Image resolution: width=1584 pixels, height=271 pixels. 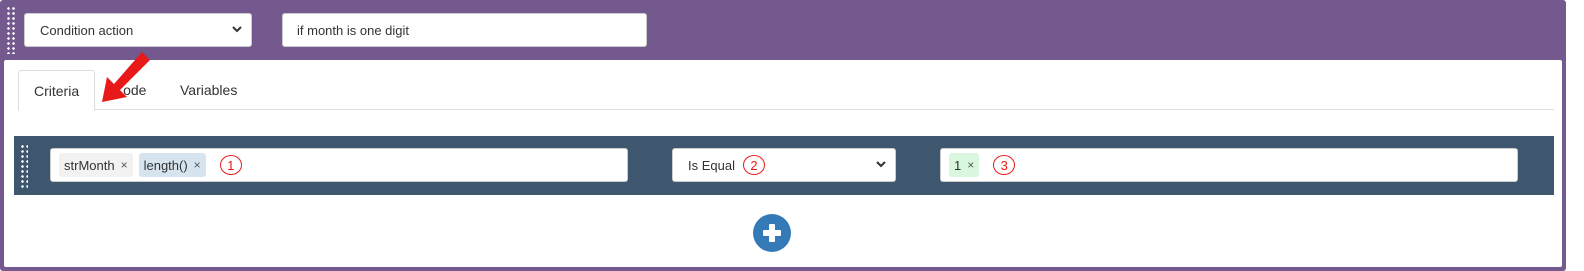 I want to click on operand-tag: strMonth ×, so click(x=96, y=165).